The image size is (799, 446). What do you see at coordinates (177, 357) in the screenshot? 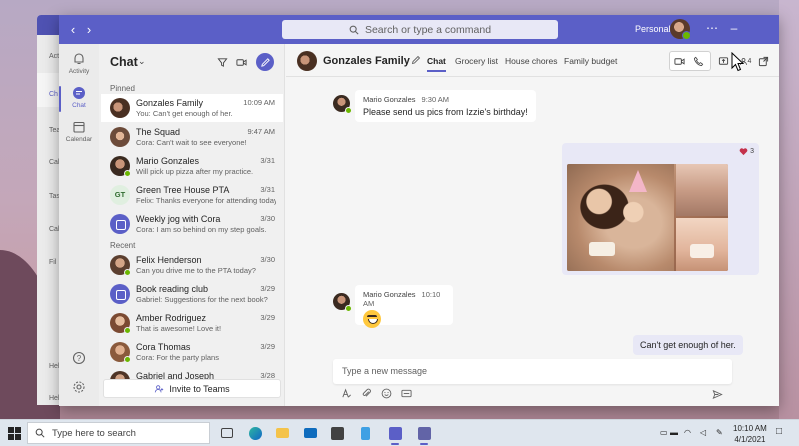
I see `chat-preview: Cora: For the party plans` at bounding box center [177, 357].